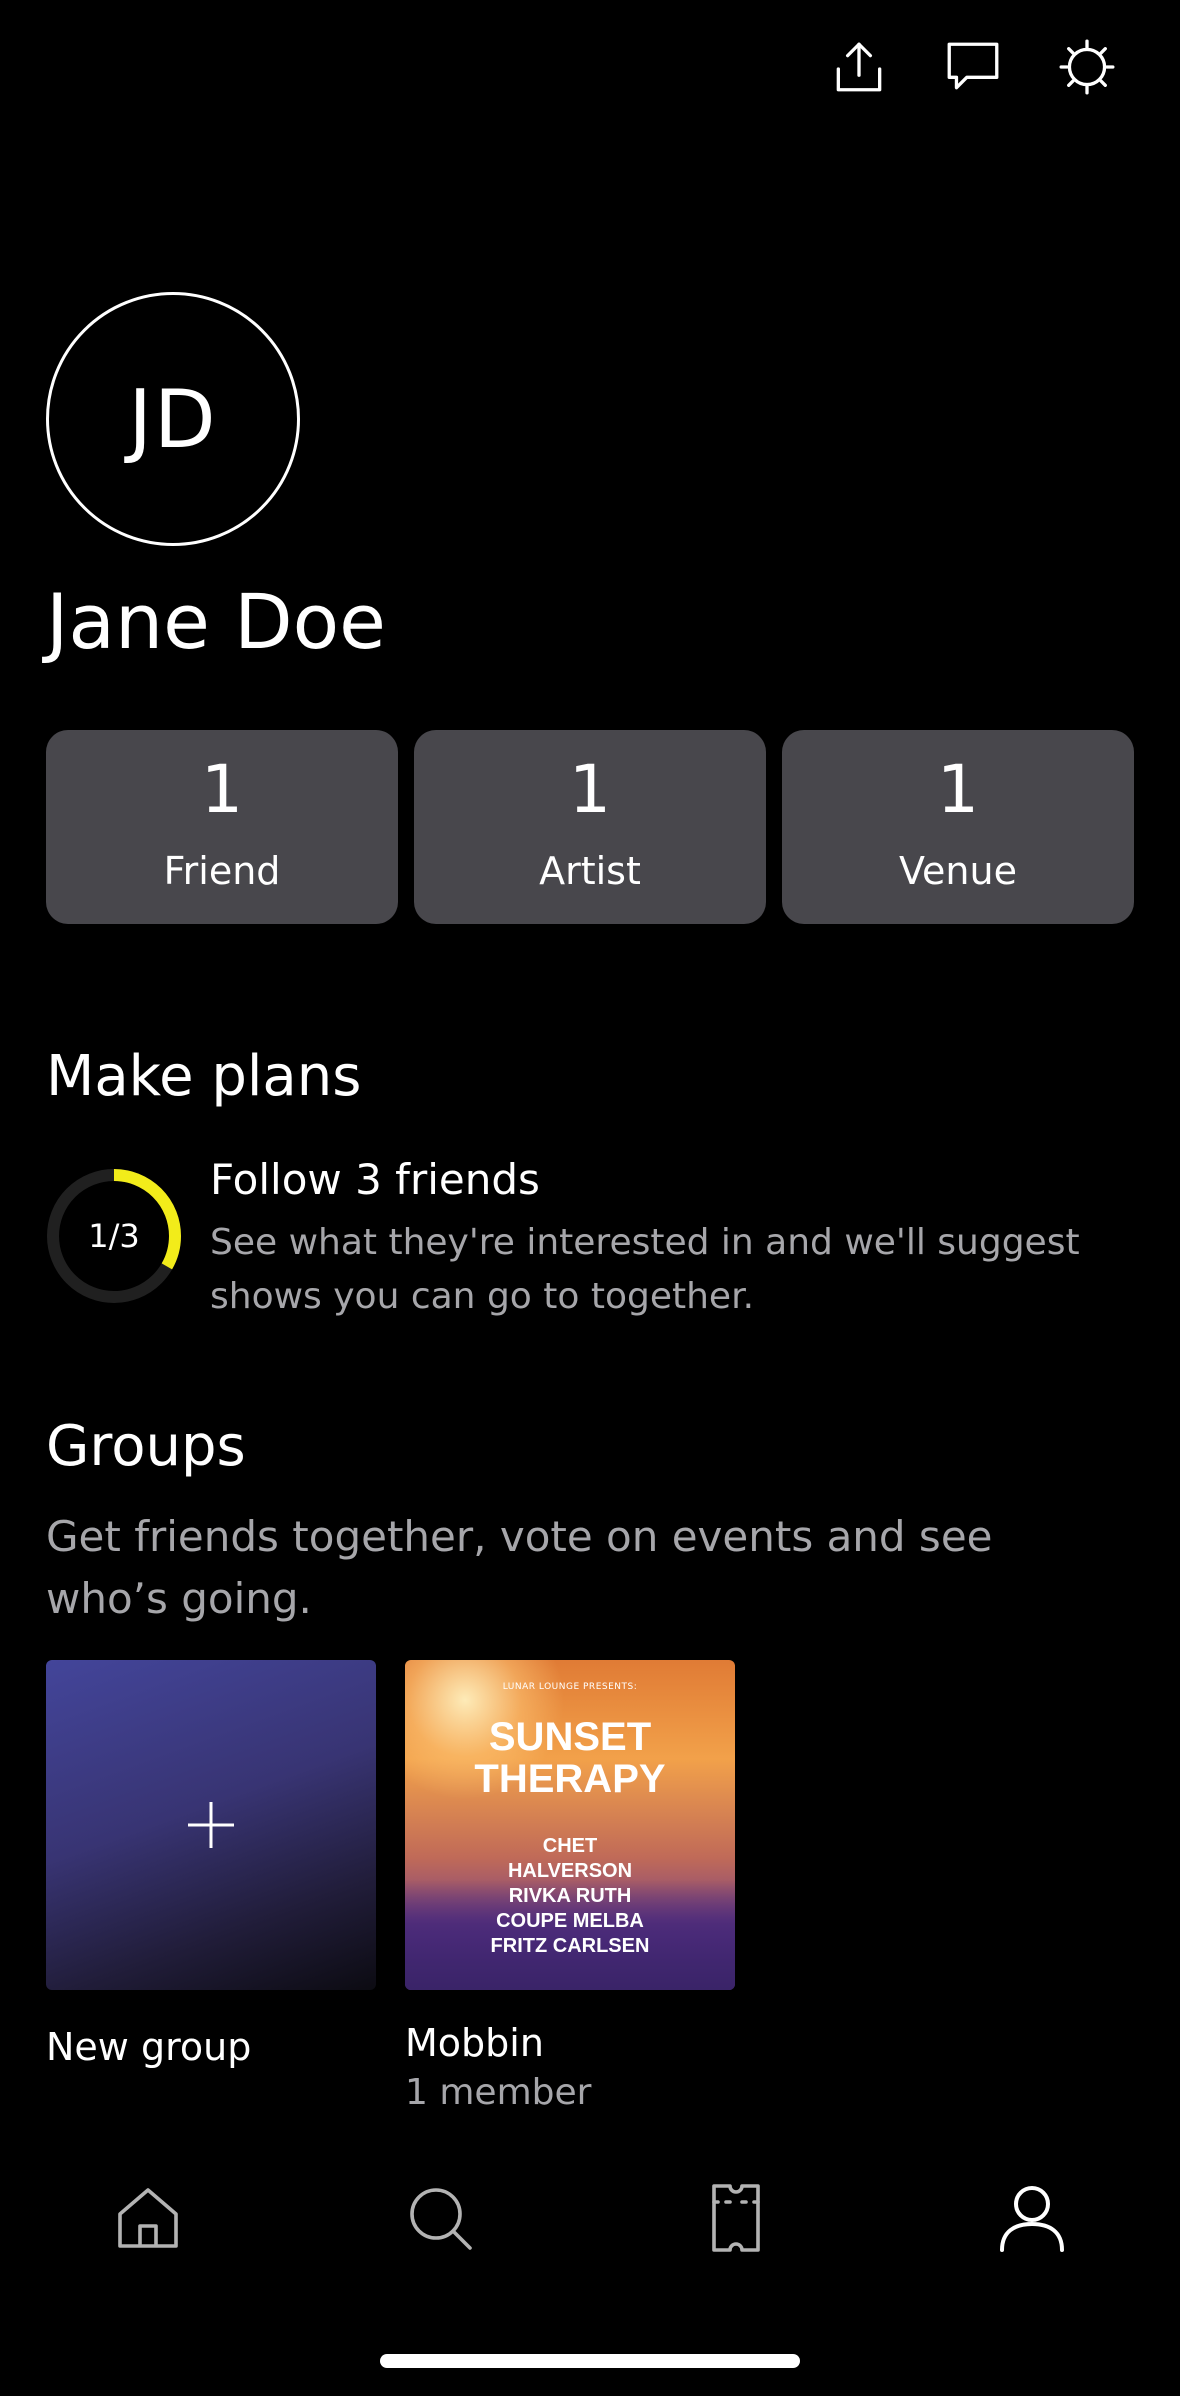  I want to click on poster-title: SUNSET THERAPY, so click(570, 1758).